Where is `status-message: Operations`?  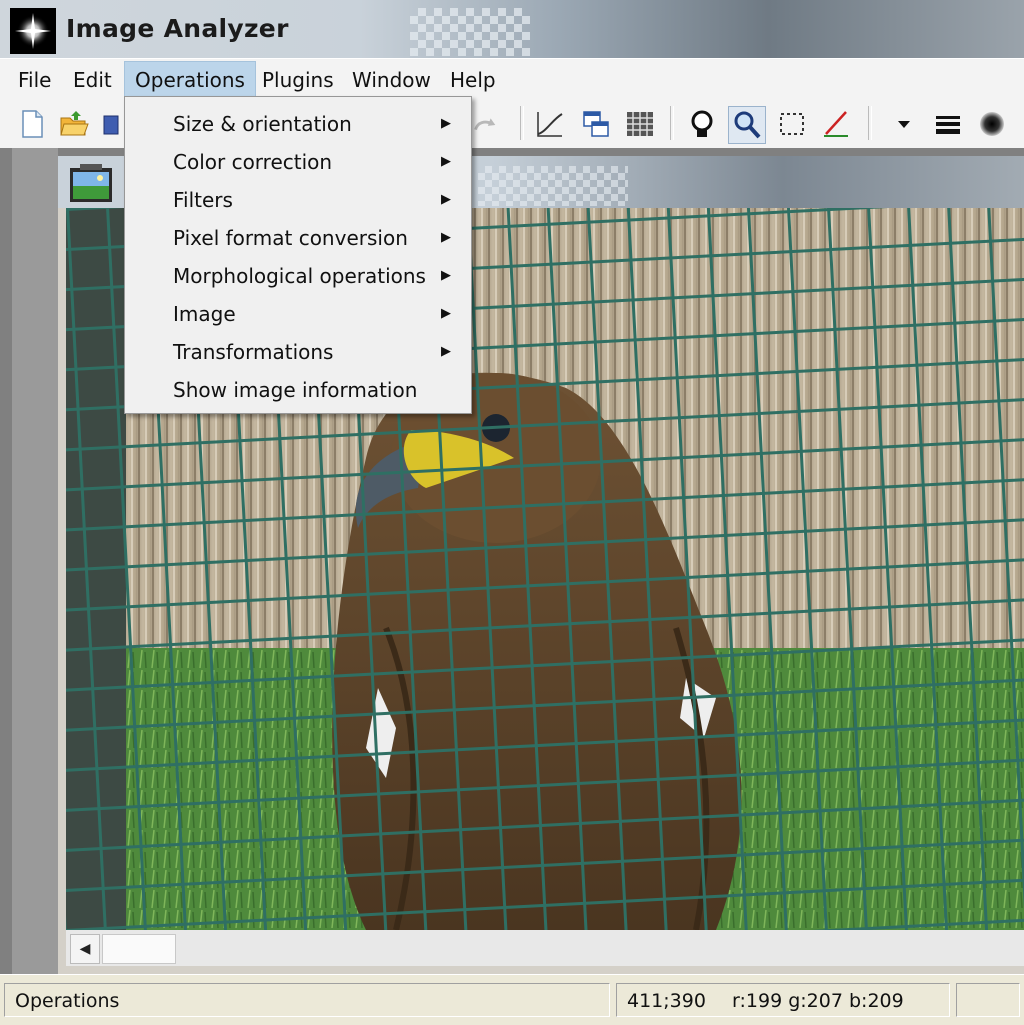
status-message: Operations is located at coordinates (307, 1000).